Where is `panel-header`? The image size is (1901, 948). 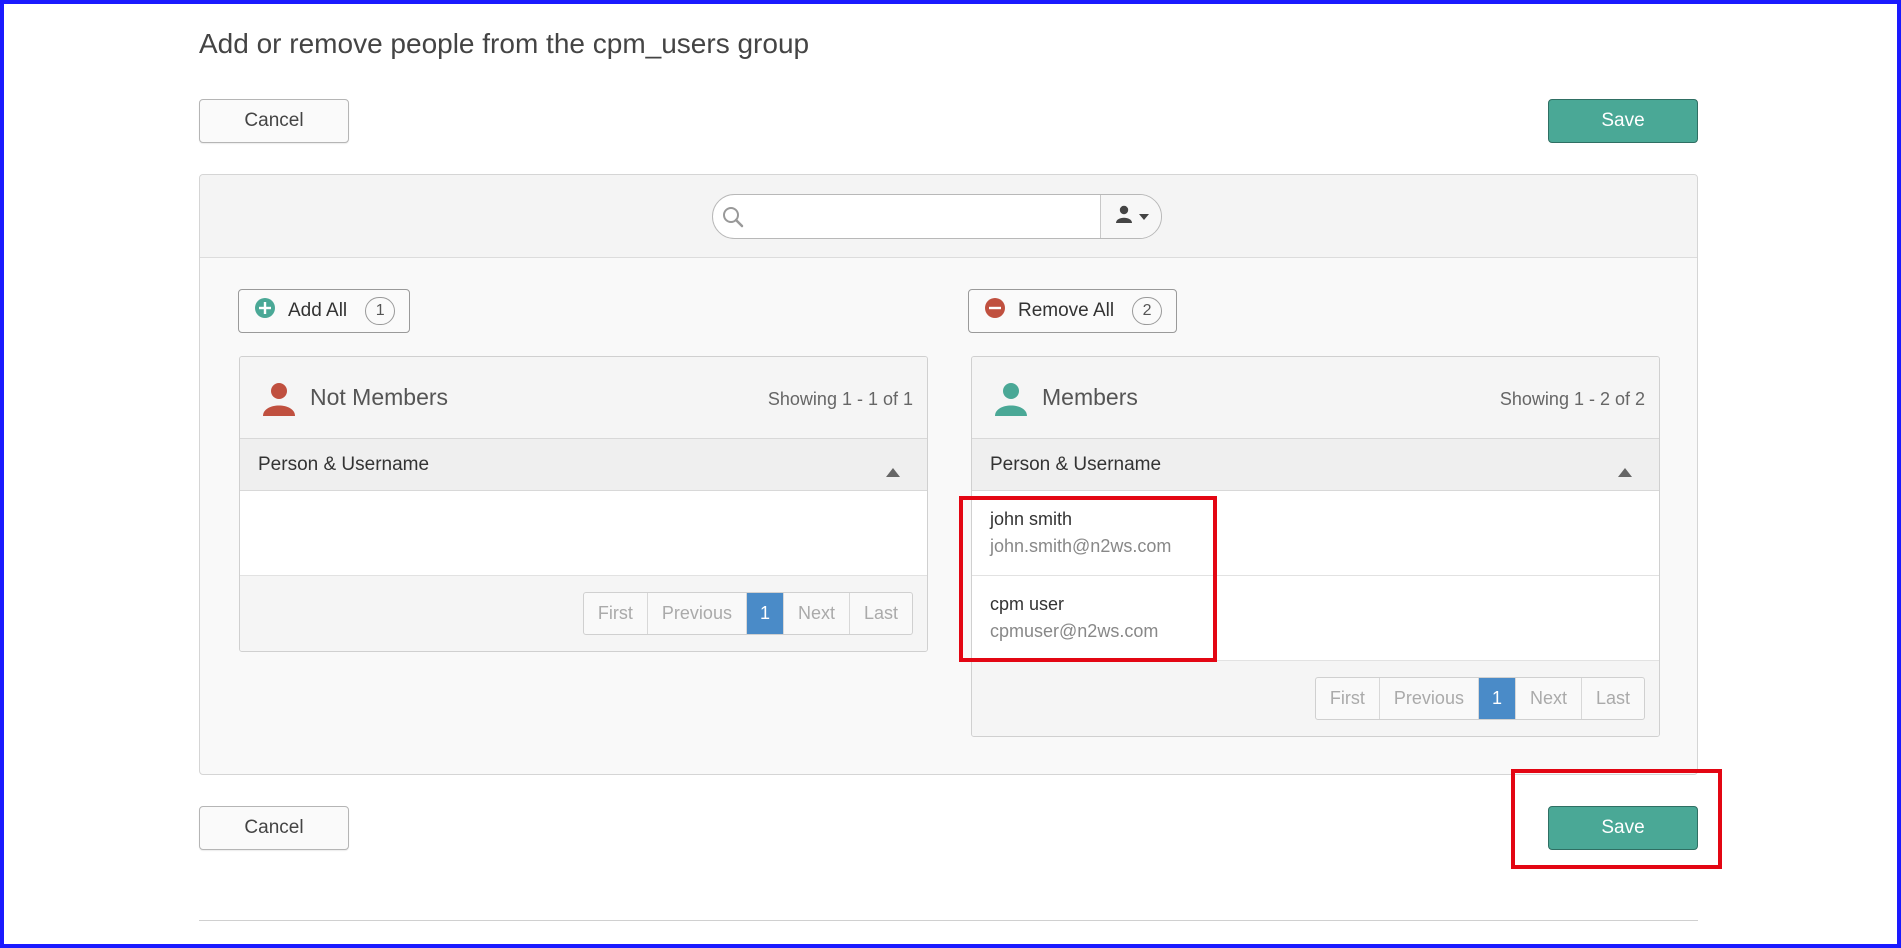 panel-header is located at coordinates (948, 216).